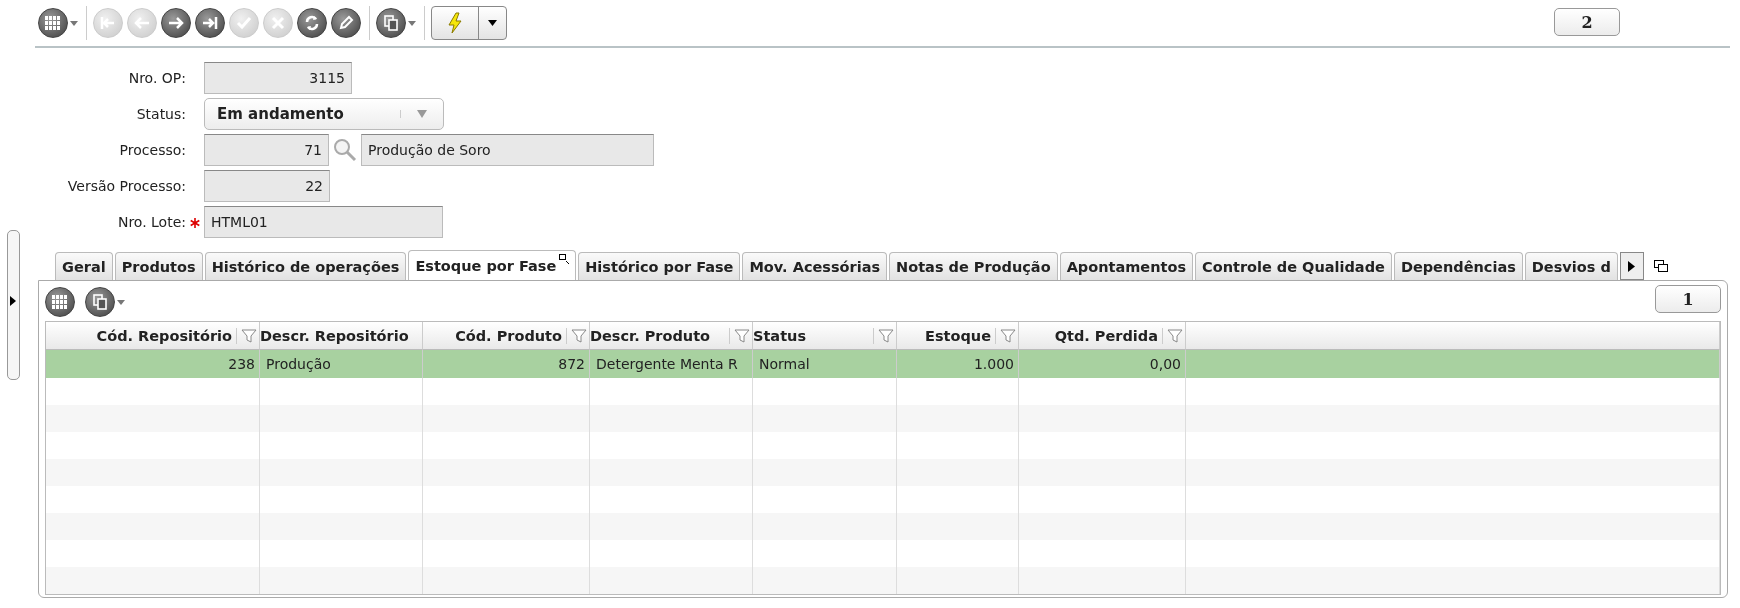 Image resolution: width=1740 pixels, height=608 pixels. What do you see at coordinates (1571, 266) in the screenshot?
I see `tab: Desvios d` at bounding box center [1571, 266].